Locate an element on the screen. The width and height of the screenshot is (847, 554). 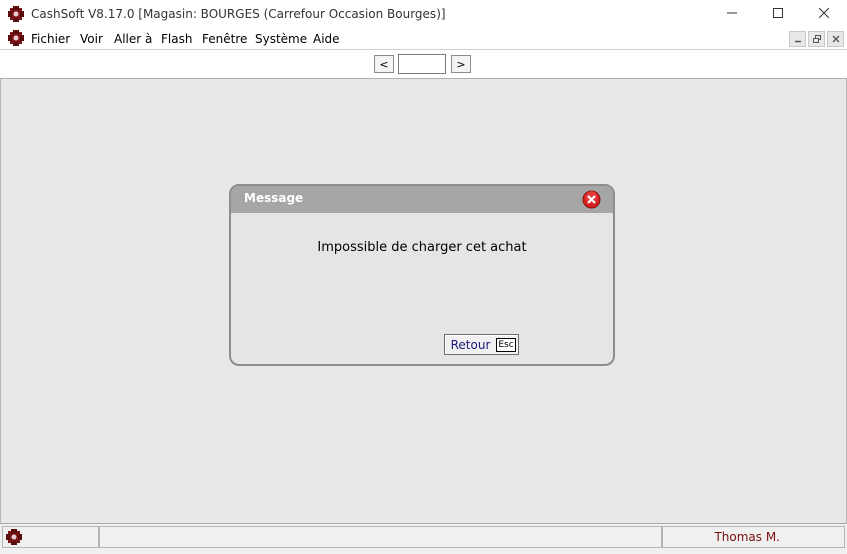
close-button is located at coordinates (824, 14).